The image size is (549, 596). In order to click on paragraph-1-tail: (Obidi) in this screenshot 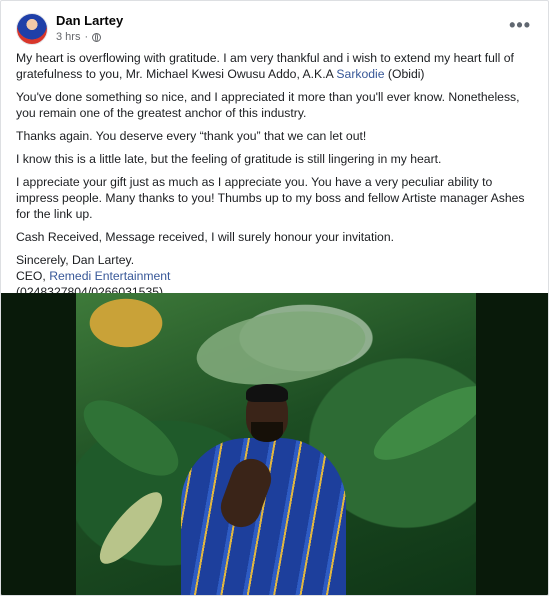, I will do `click(404, 74)`.